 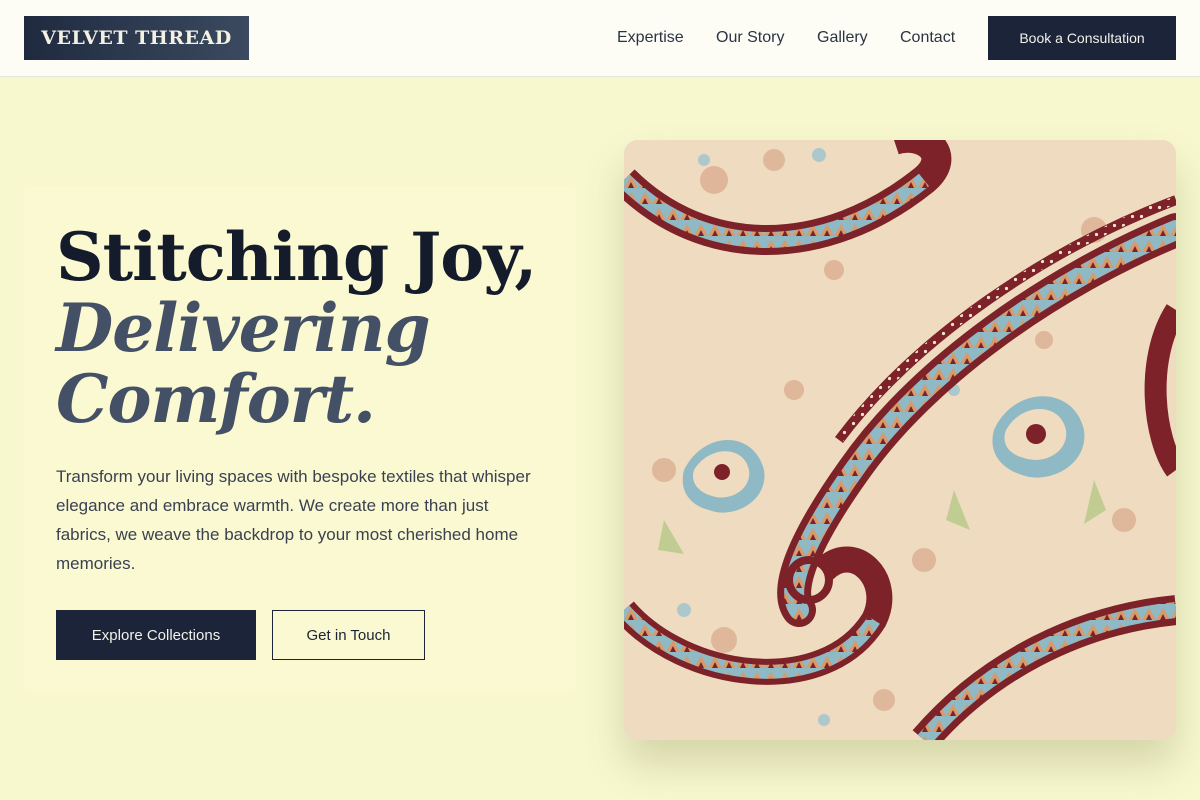 What do you see at coordinates (216, 399) in the screenshot?
I see `headline-line-3: Comfort.` at bounding box center [216, 399].